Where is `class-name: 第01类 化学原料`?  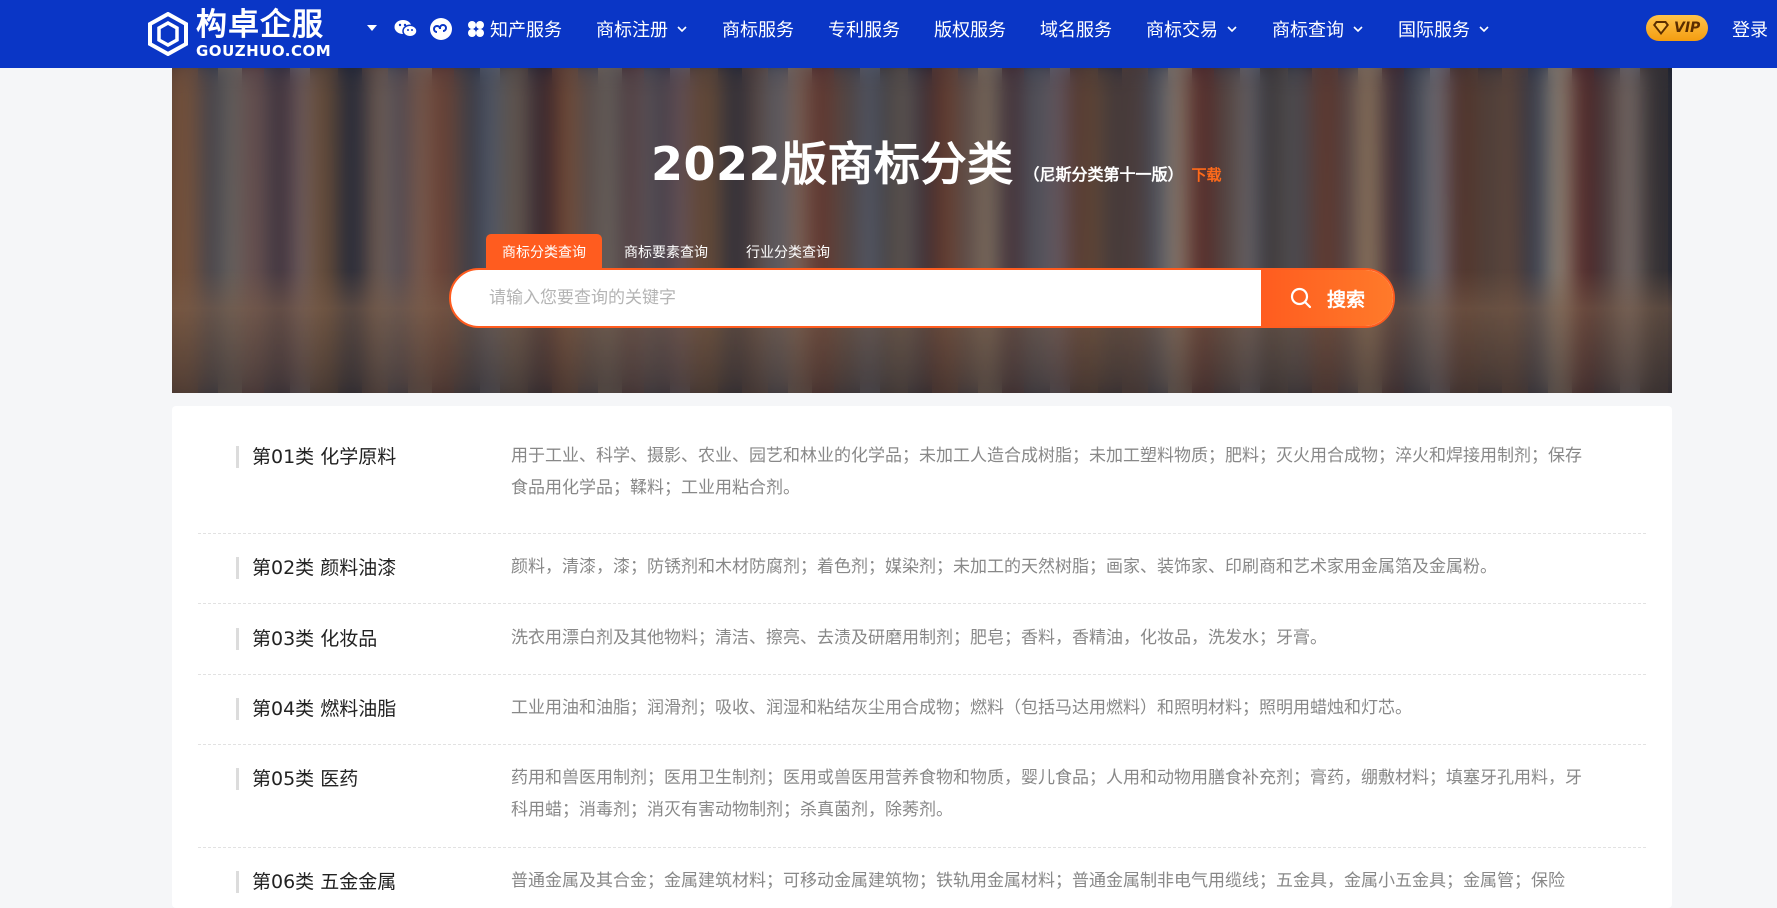
class-name: 第01类 化学原料 is located at coordinates (324, 455).